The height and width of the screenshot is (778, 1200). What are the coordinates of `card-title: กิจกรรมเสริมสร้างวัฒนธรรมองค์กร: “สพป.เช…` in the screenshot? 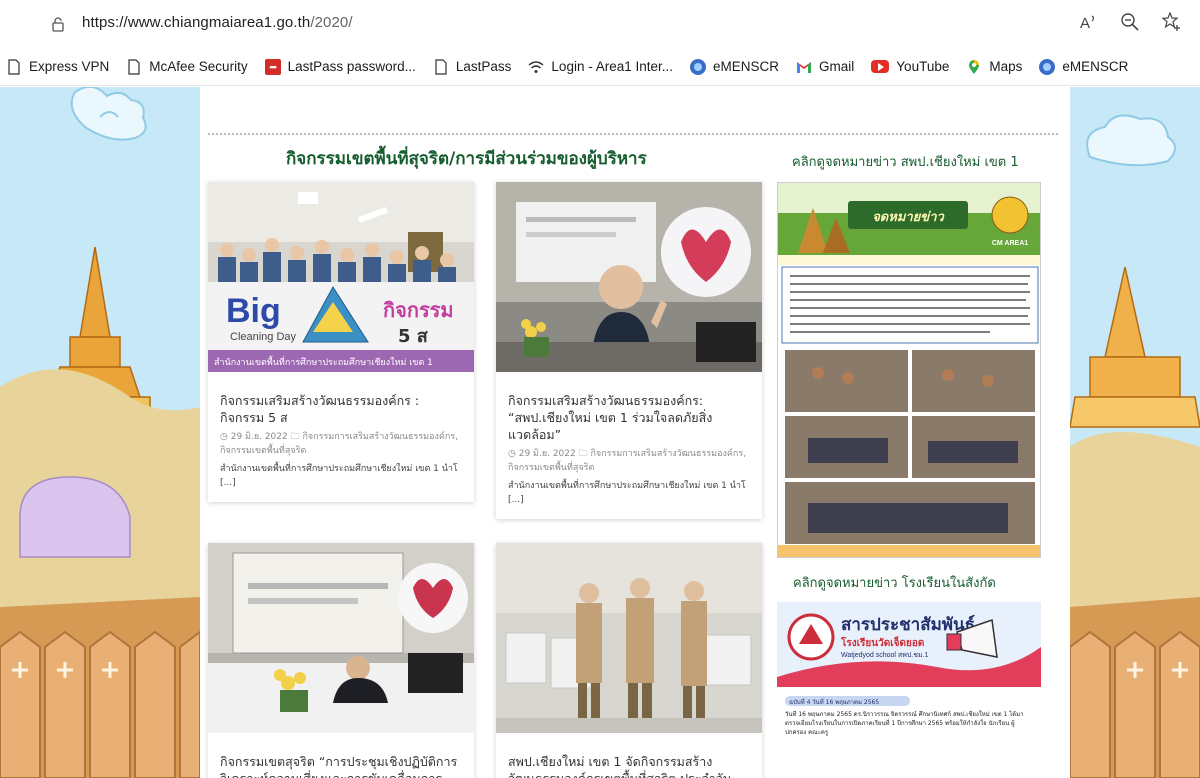 It's located at (629, 417).